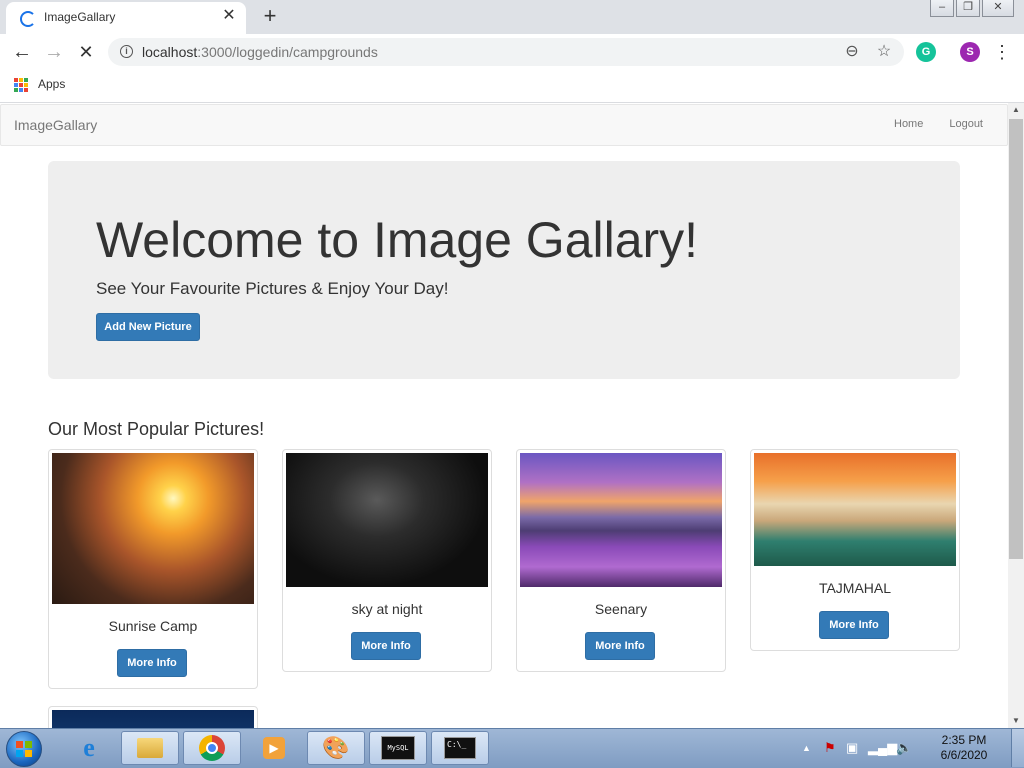 Image resolution: width=1024 pixels, height=768 pixels. I want to click on minimize-button: –, so click(942, 8).